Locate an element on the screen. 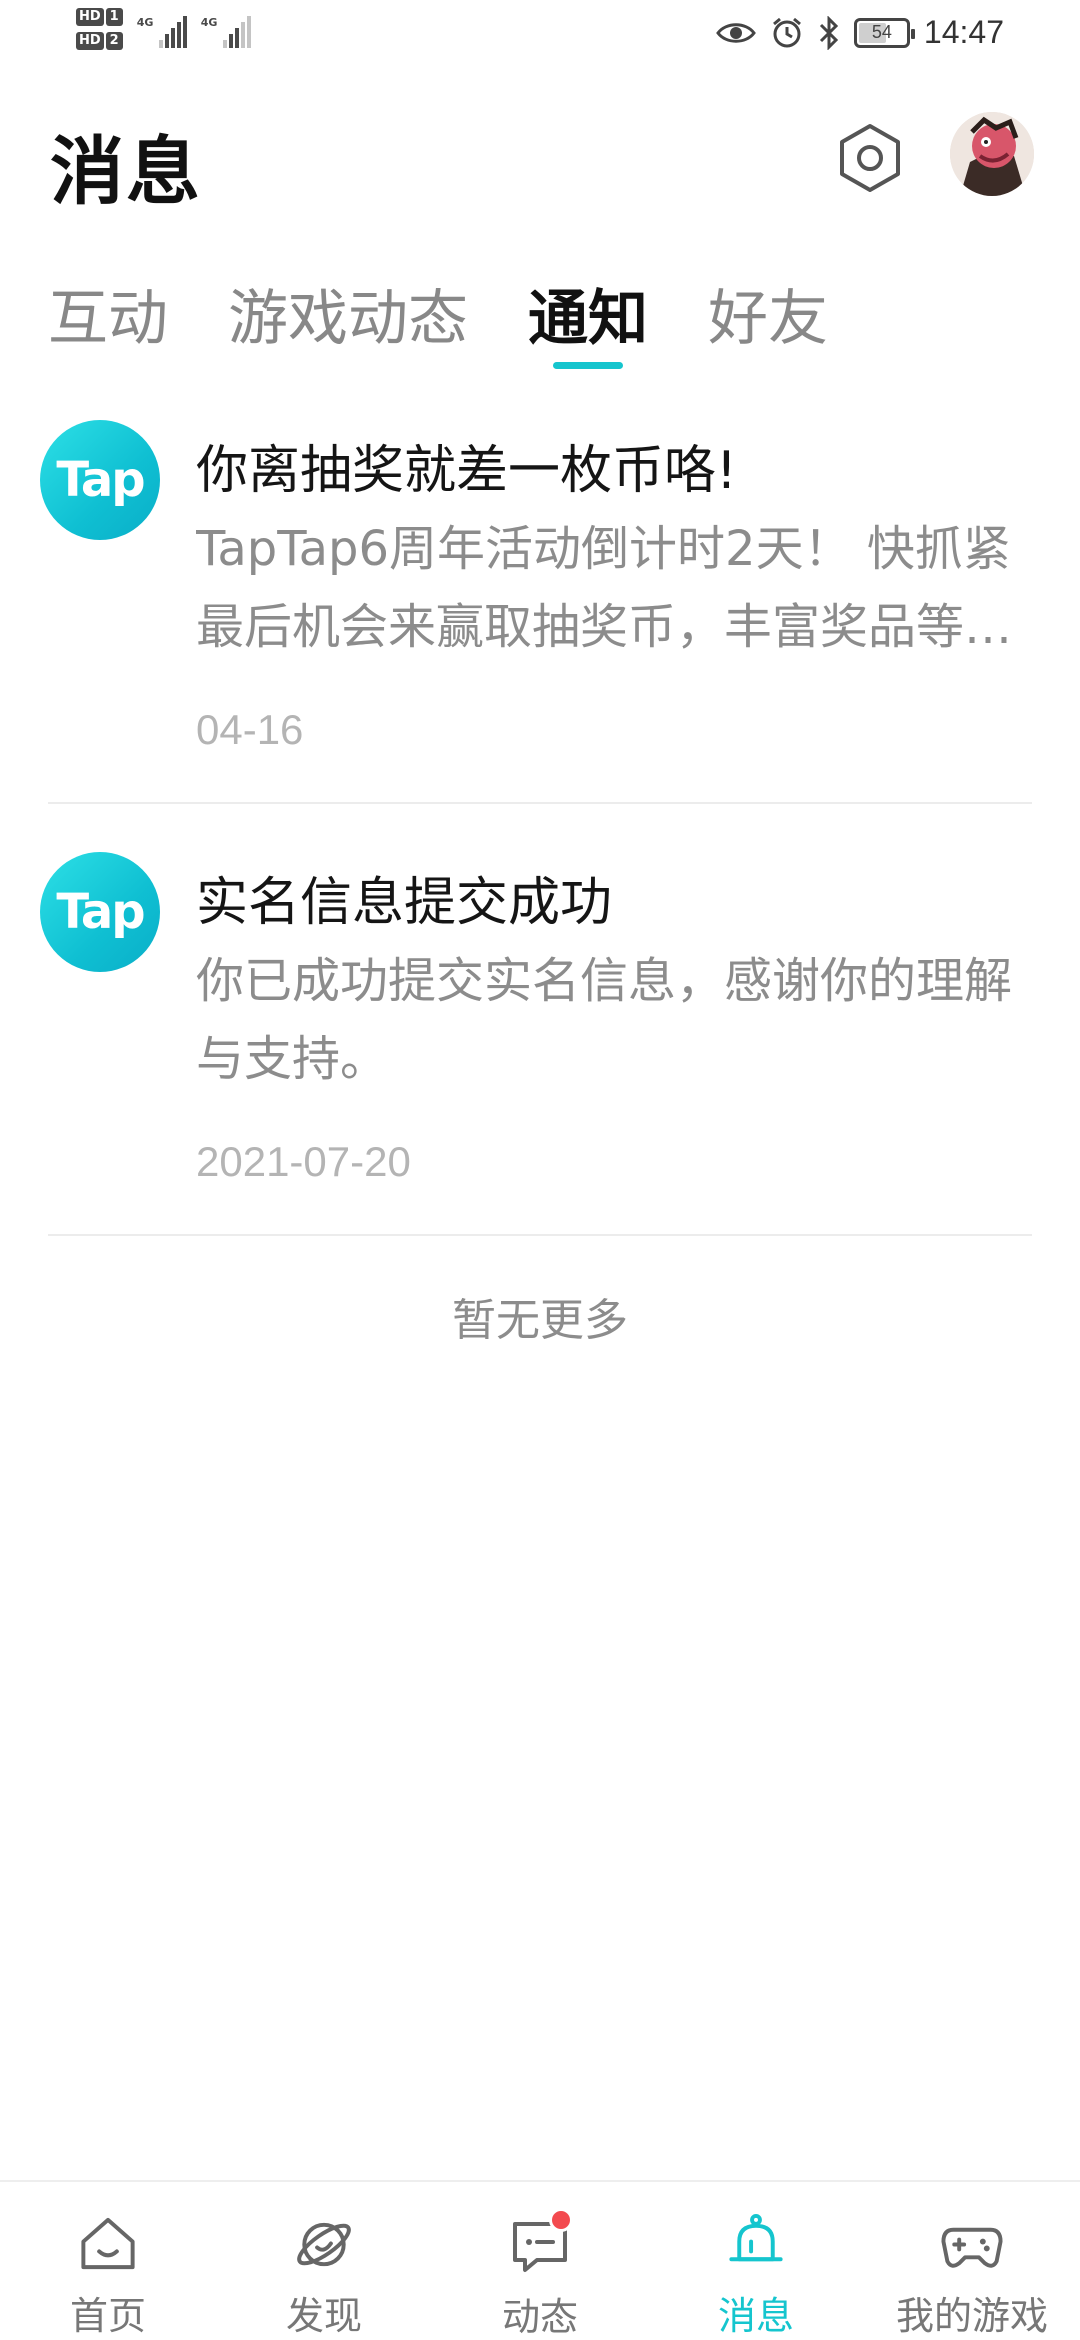 The width and height of the screenshot is (1080, 2340). battery-icon: 54 is located at coordinates (884, 32).